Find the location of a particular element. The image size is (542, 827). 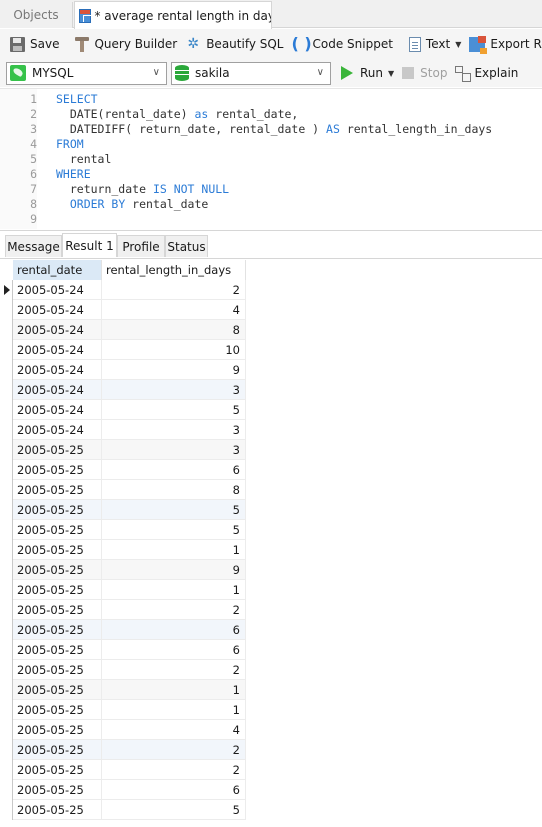

table-row: 2005-05-24 2 is located at coordinates (123, 290).